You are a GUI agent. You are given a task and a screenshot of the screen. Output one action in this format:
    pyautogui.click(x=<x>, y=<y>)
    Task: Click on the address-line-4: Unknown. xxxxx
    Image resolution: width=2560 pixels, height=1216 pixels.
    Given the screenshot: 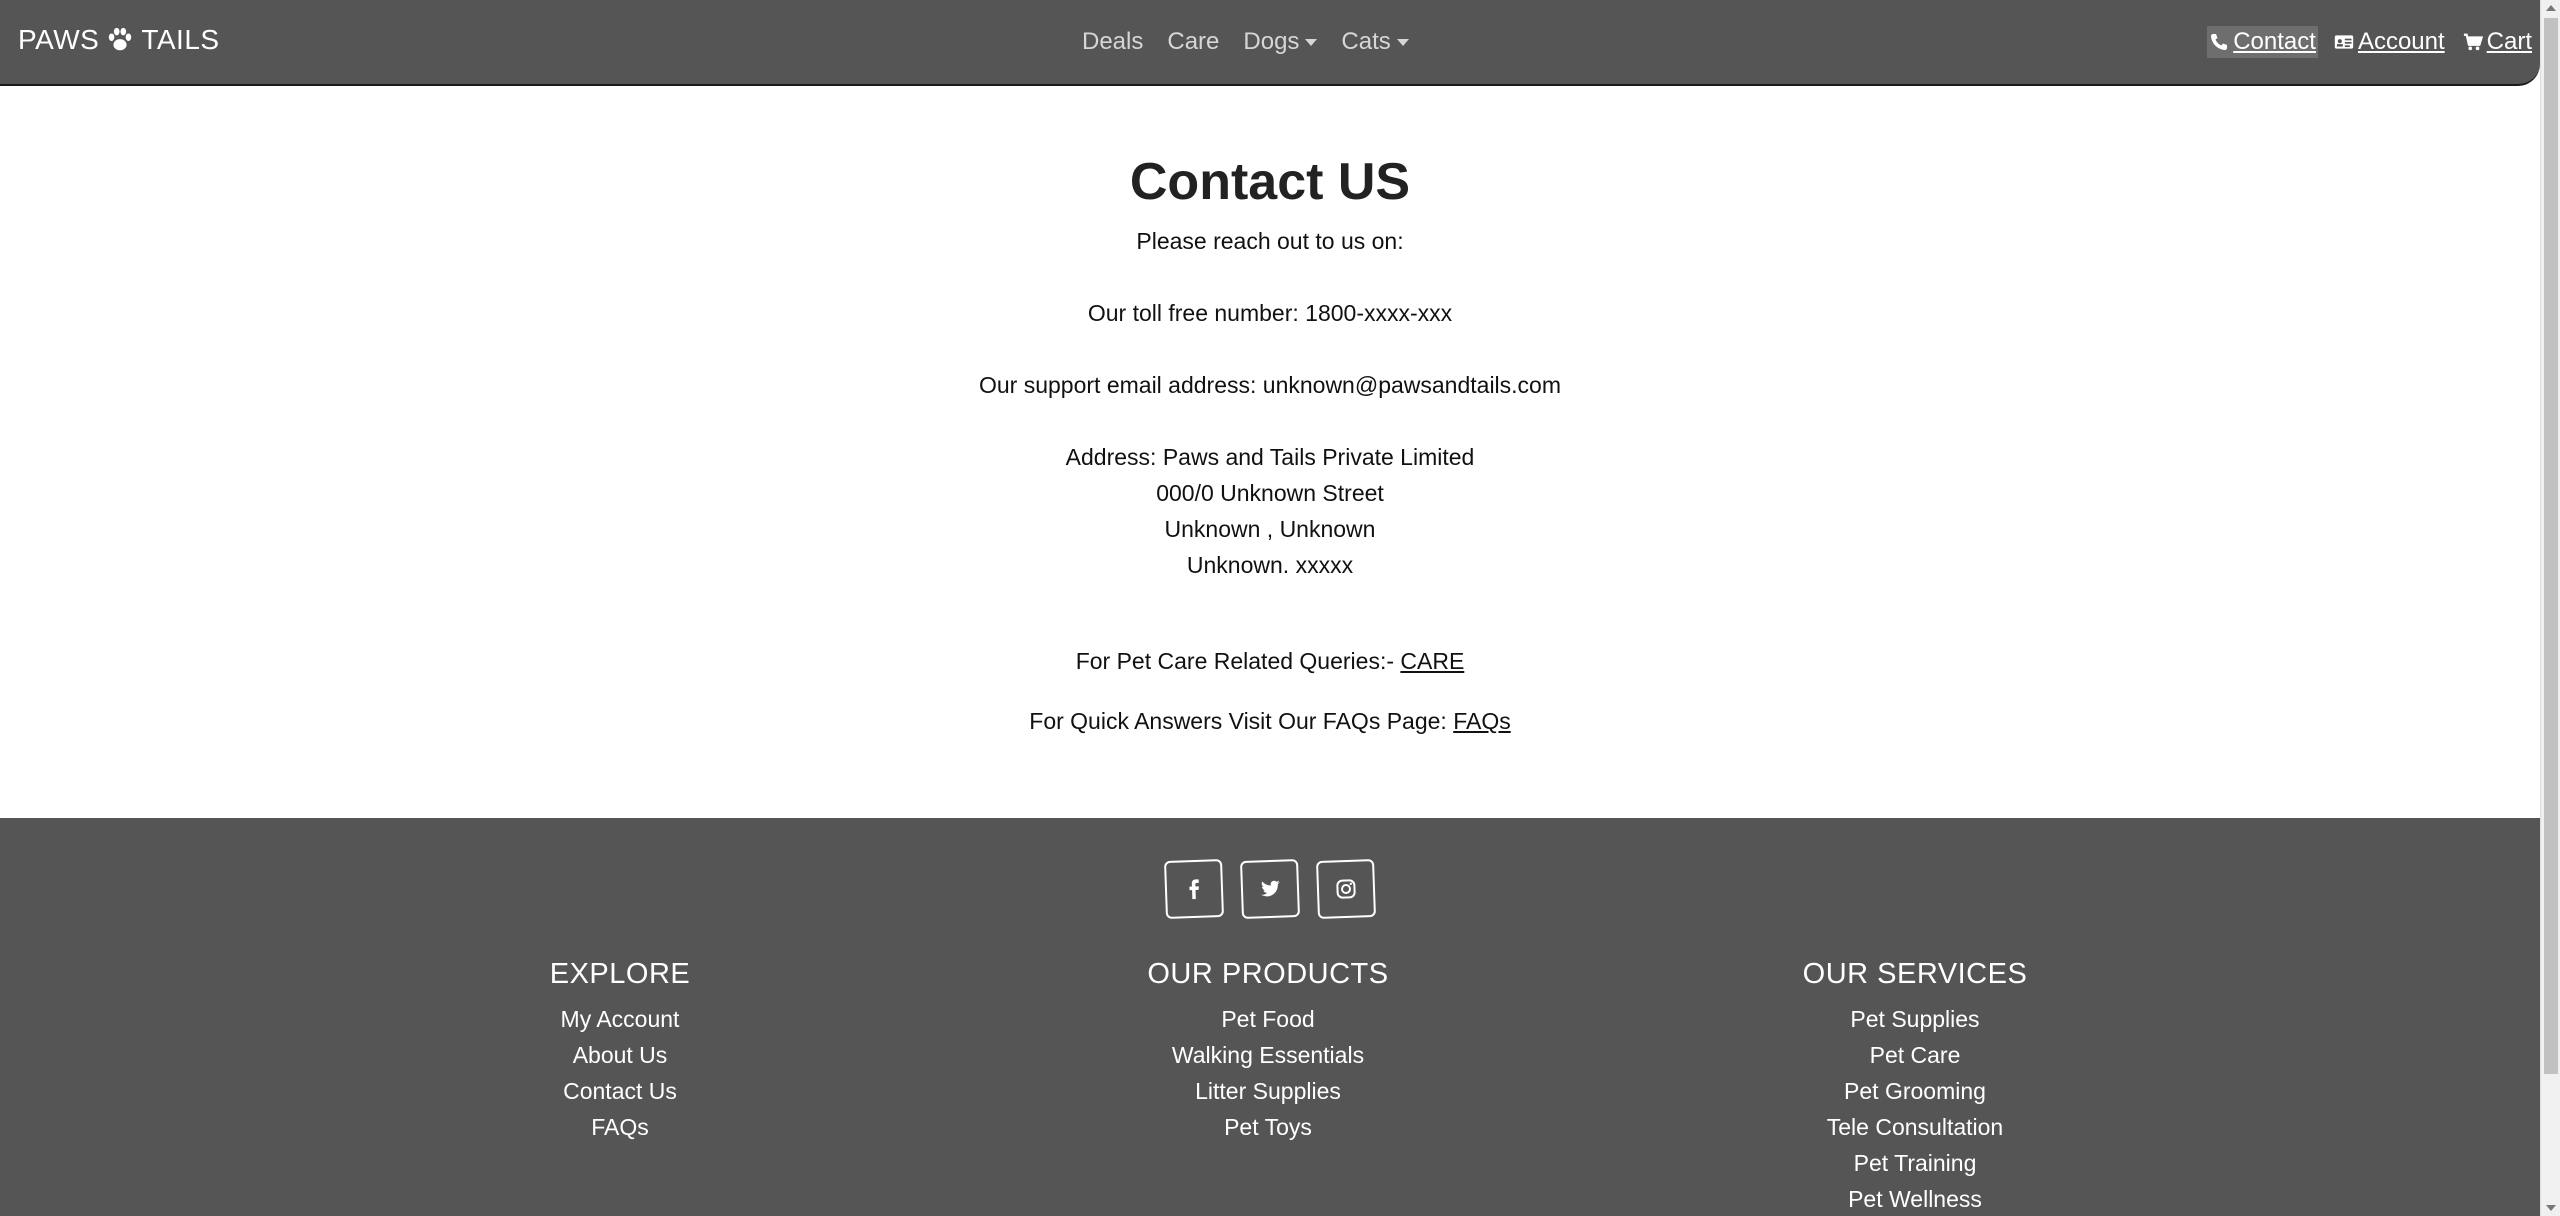 What is the action you would take?
    pyautogui.click(x=1270, y=565)
    